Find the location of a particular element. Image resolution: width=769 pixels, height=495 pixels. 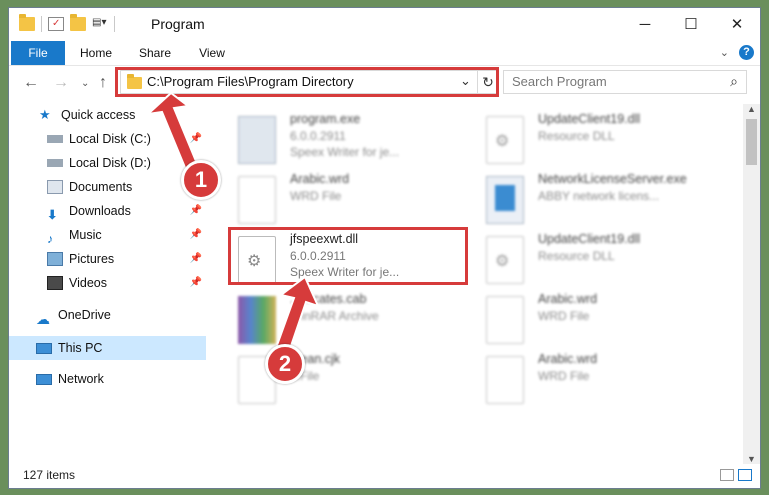

step-2-badge: 2 is located at coordinates (285, 364).